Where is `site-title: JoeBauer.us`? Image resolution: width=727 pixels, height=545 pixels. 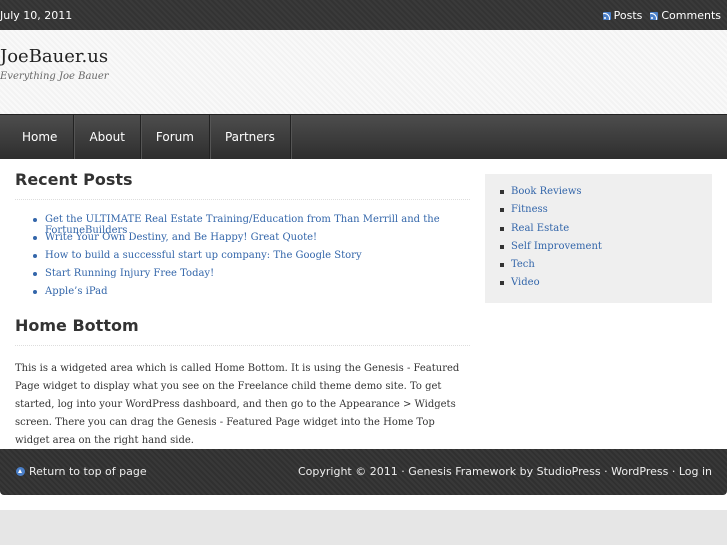 site-title: JoeBauer.us is located at coordinates (54, 56).